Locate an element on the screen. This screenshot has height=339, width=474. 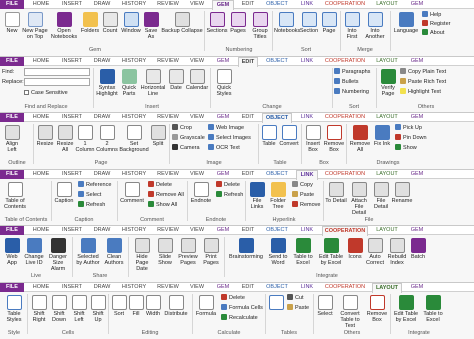
crop-button: Crop is located at coordinates (182, 128).